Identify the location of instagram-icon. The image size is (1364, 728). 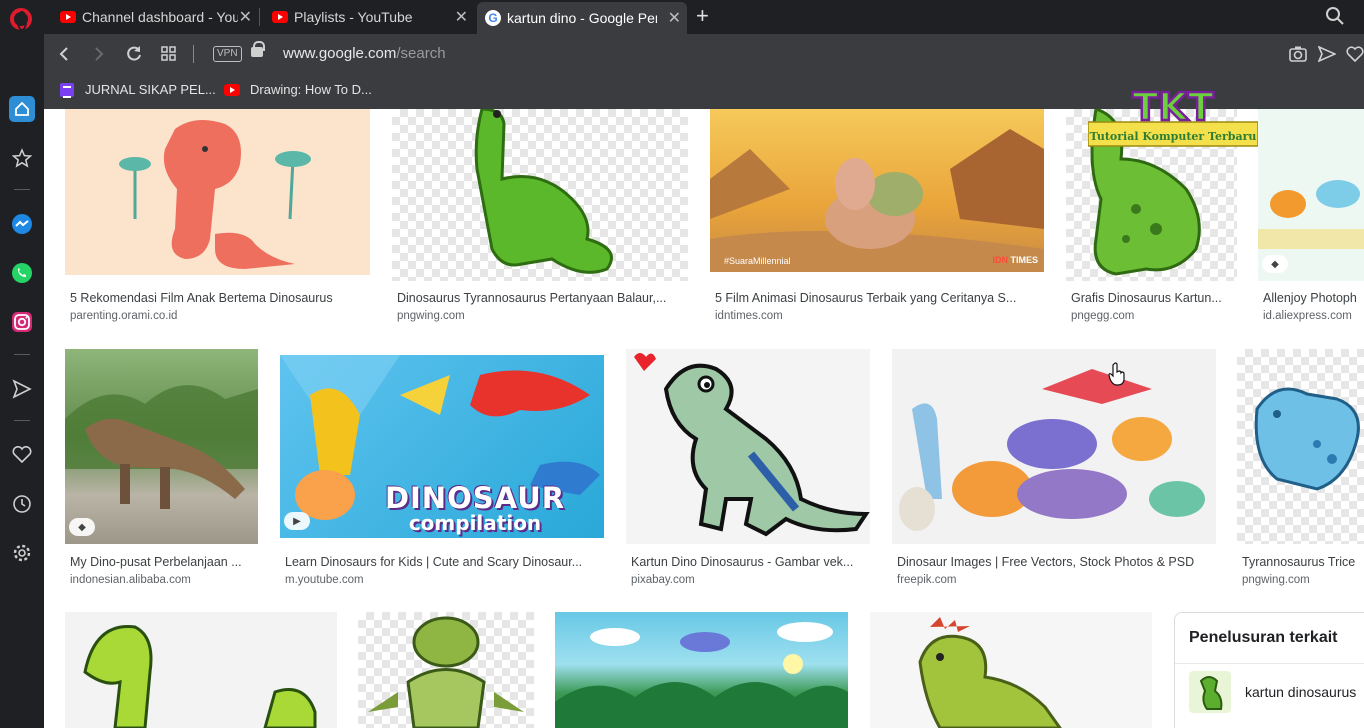
(22, 322).